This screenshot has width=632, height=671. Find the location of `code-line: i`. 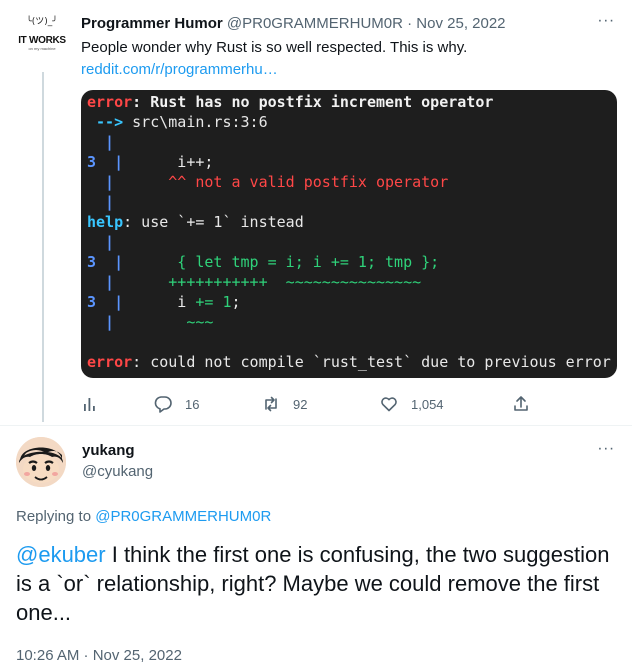

code-line: i is located at coordinates (159, 302).